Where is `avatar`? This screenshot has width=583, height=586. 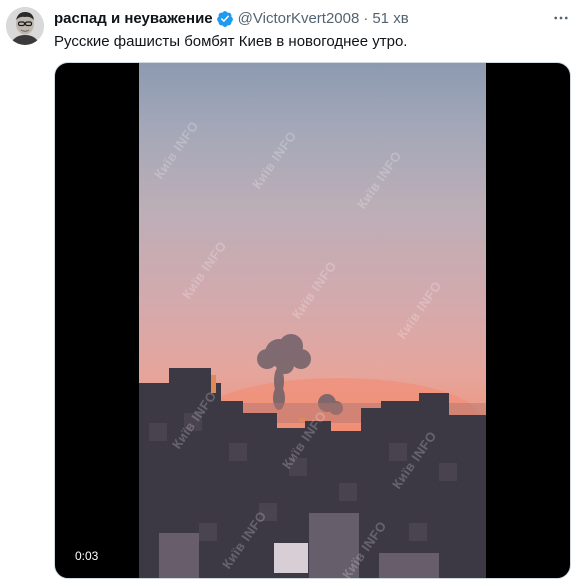
avatar is located at coordinates (25, 26).